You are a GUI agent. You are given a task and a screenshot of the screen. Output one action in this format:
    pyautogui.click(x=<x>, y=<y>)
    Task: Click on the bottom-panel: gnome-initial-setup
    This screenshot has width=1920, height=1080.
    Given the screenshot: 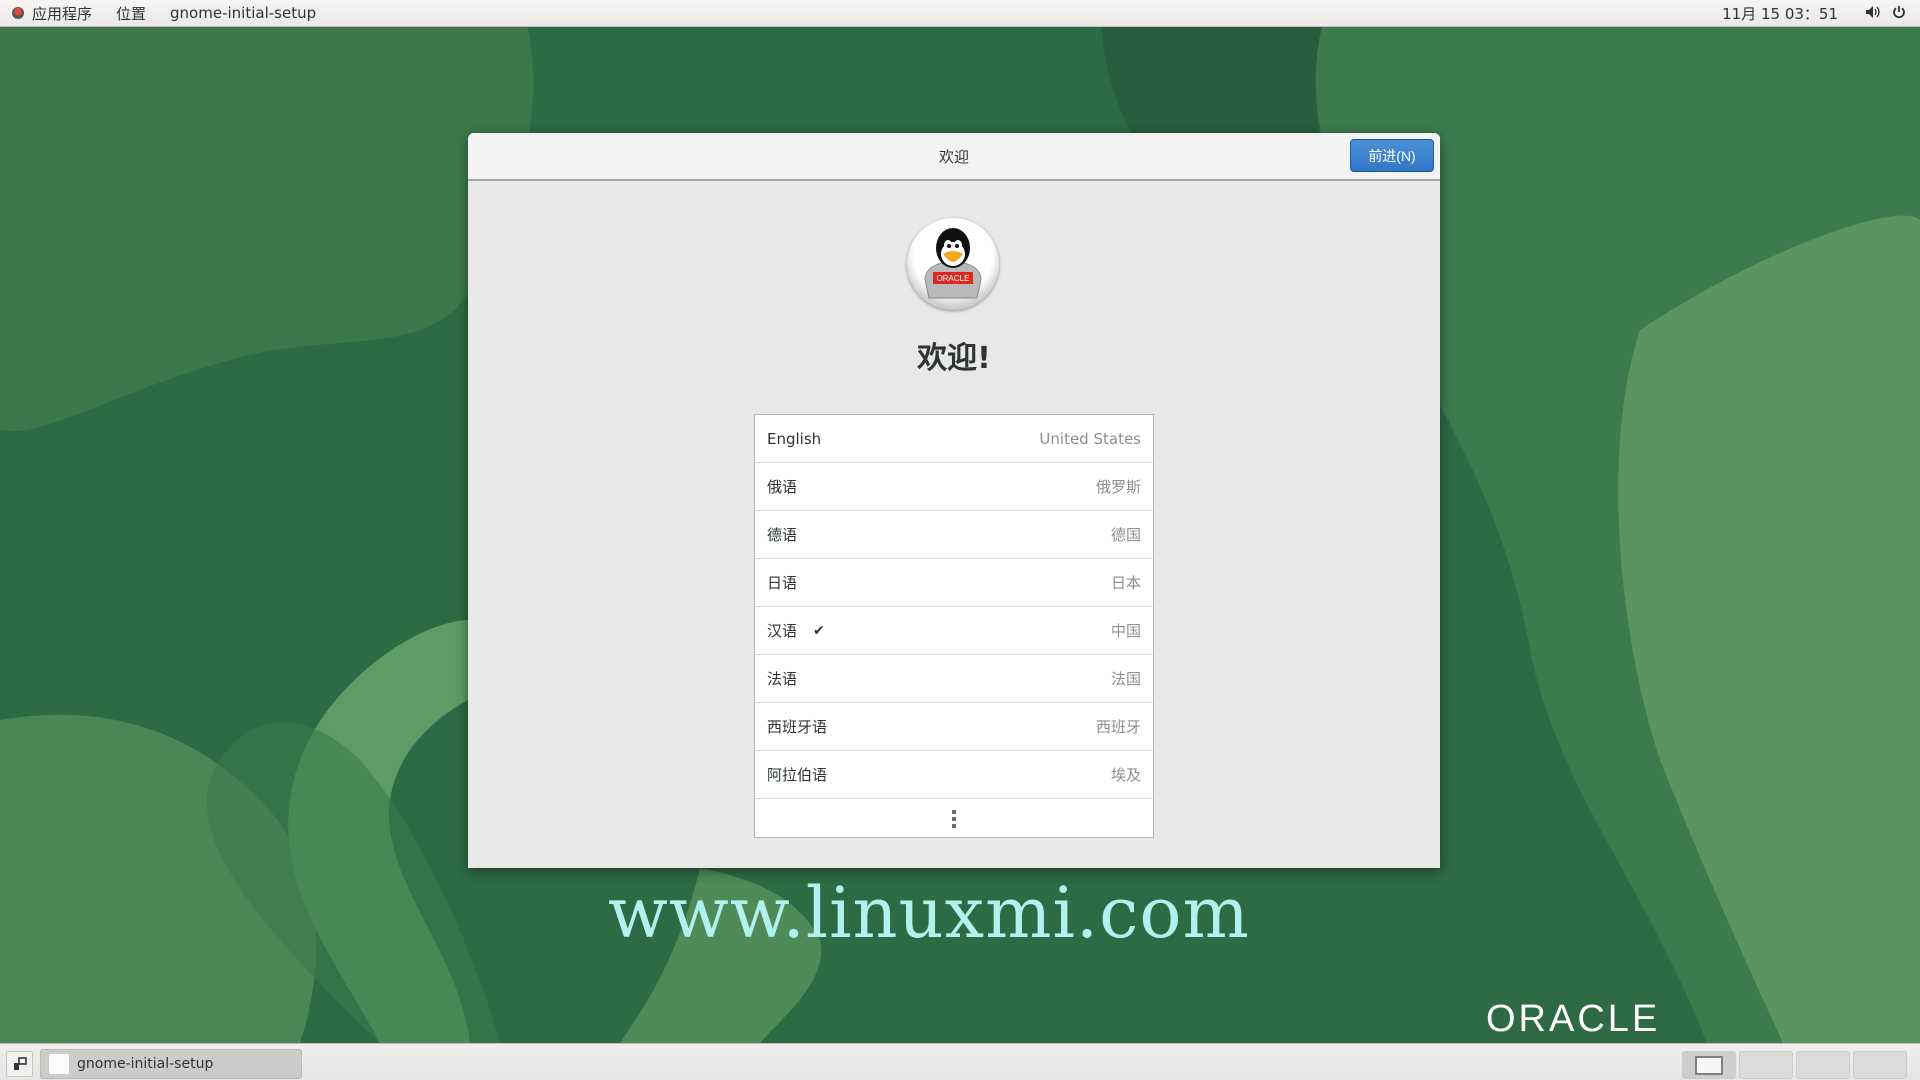 What is the action you would take?
    pyautogui.click(x=960, y=1061)
    